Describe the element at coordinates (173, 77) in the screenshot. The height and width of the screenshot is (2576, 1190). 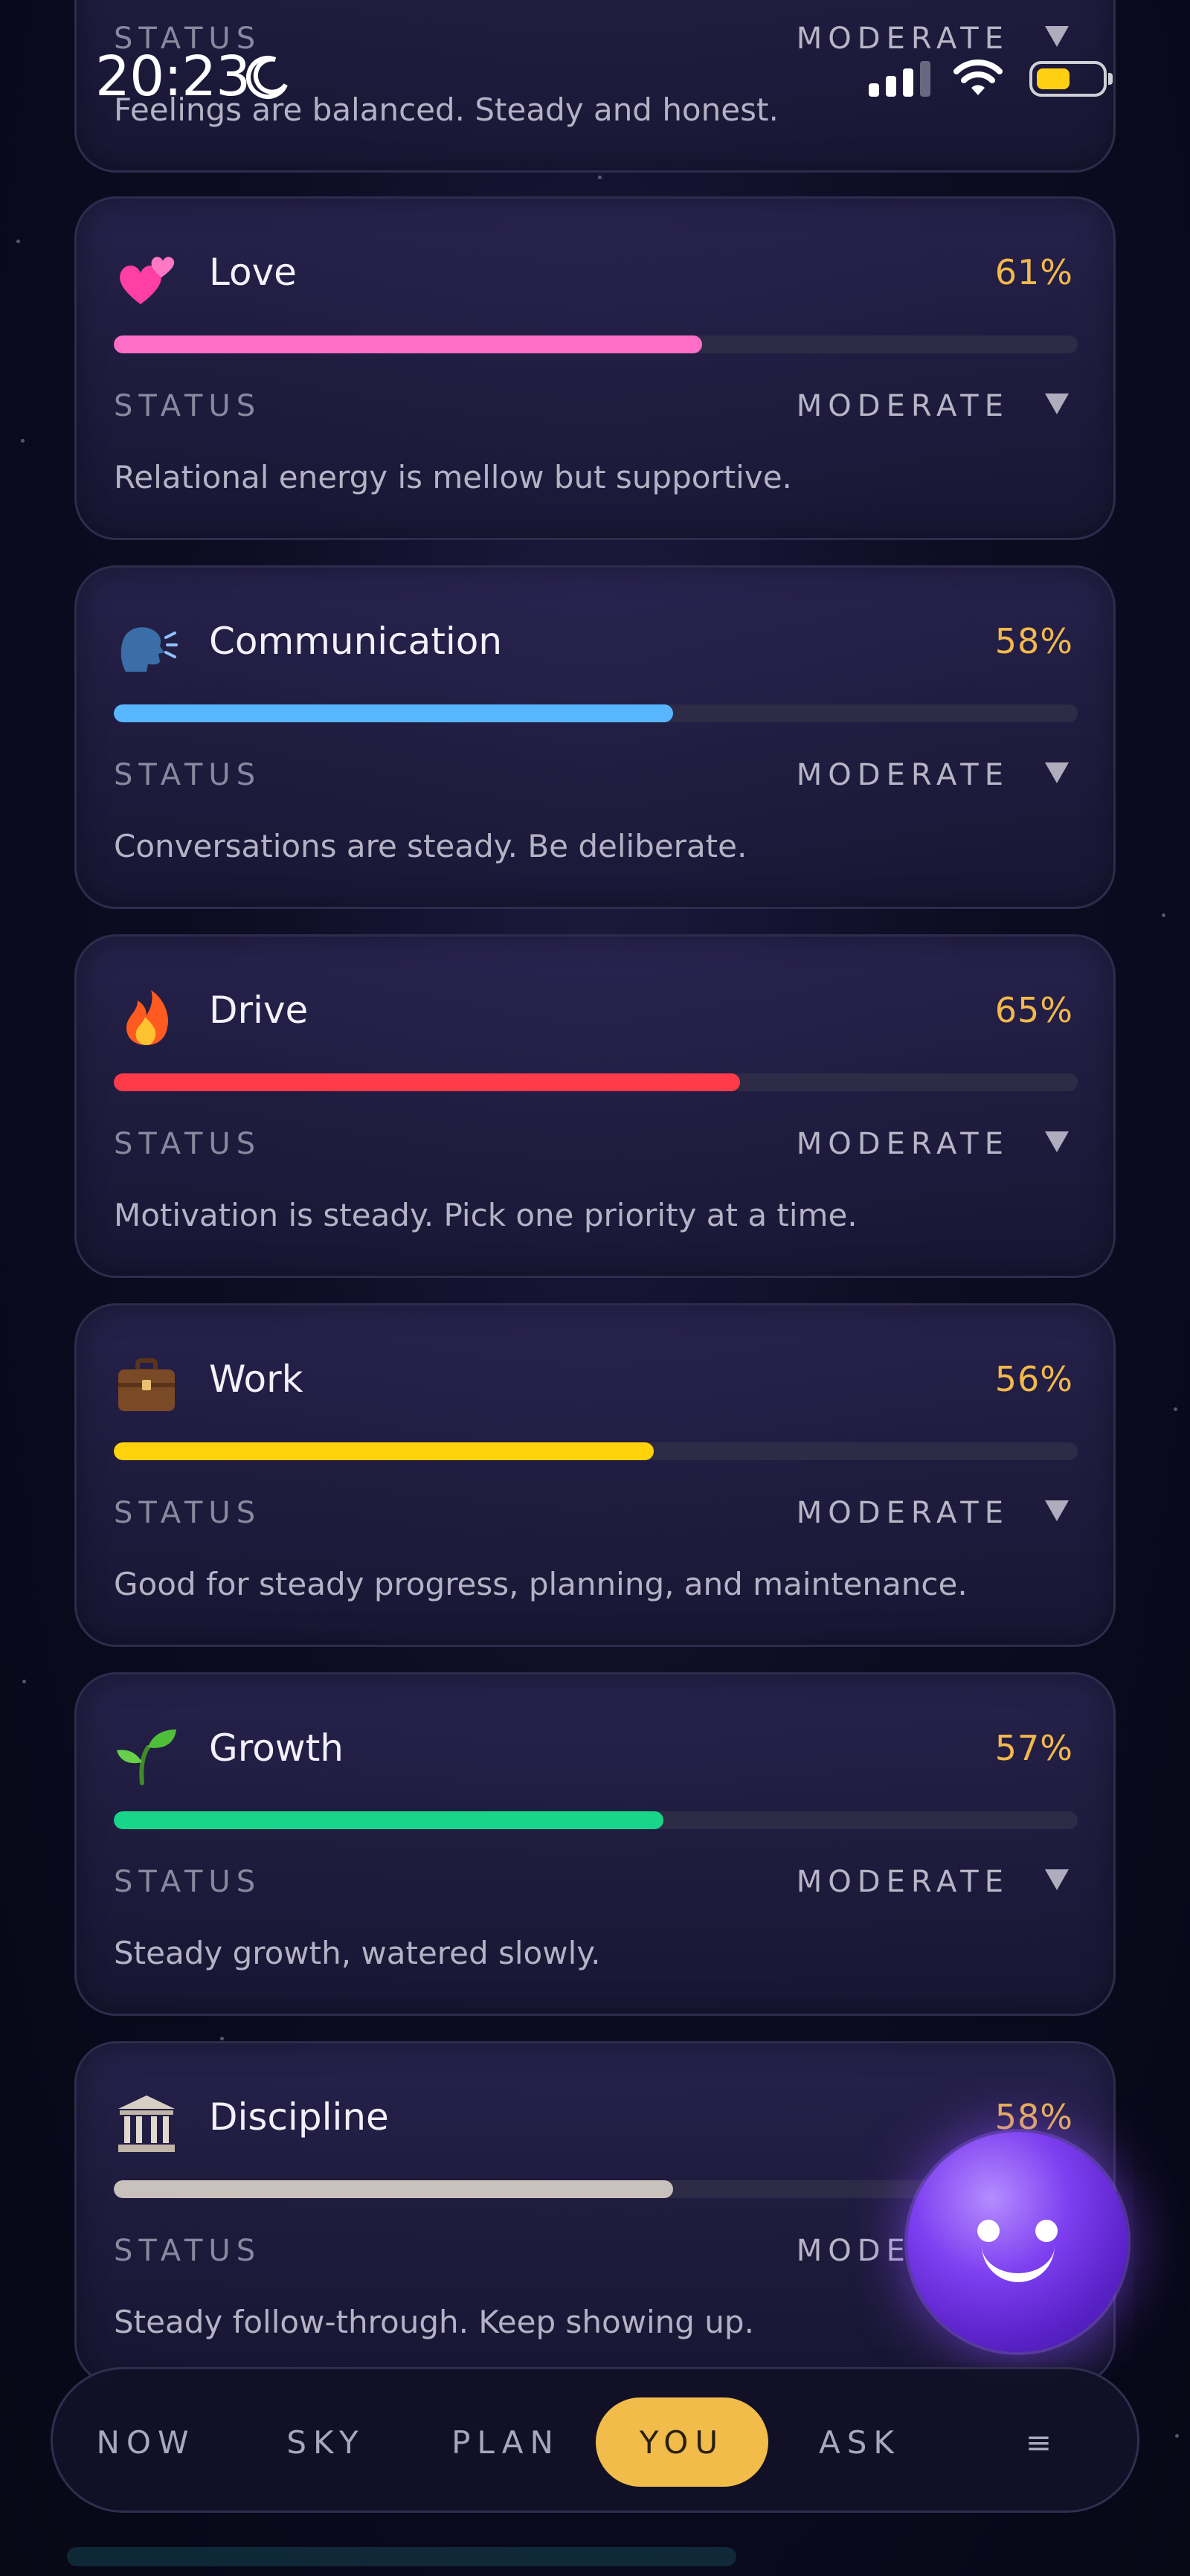
I see `status-time: 20:23` at that location.